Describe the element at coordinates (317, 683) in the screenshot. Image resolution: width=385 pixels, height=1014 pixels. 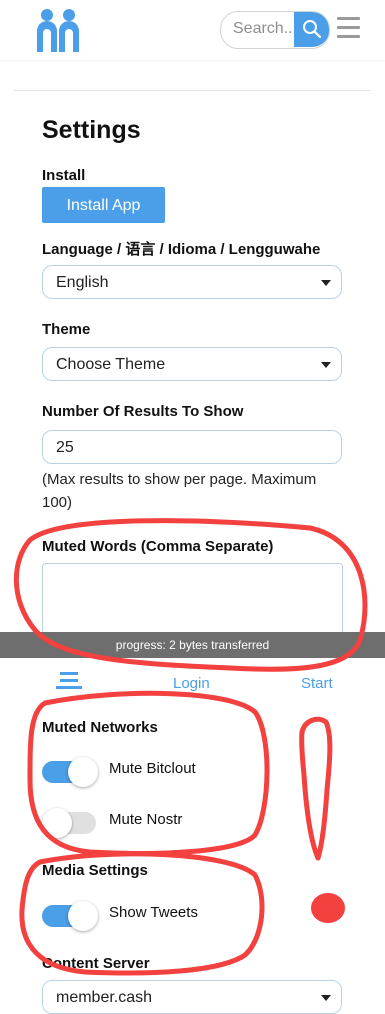
I see `start-link: Start` at that location.